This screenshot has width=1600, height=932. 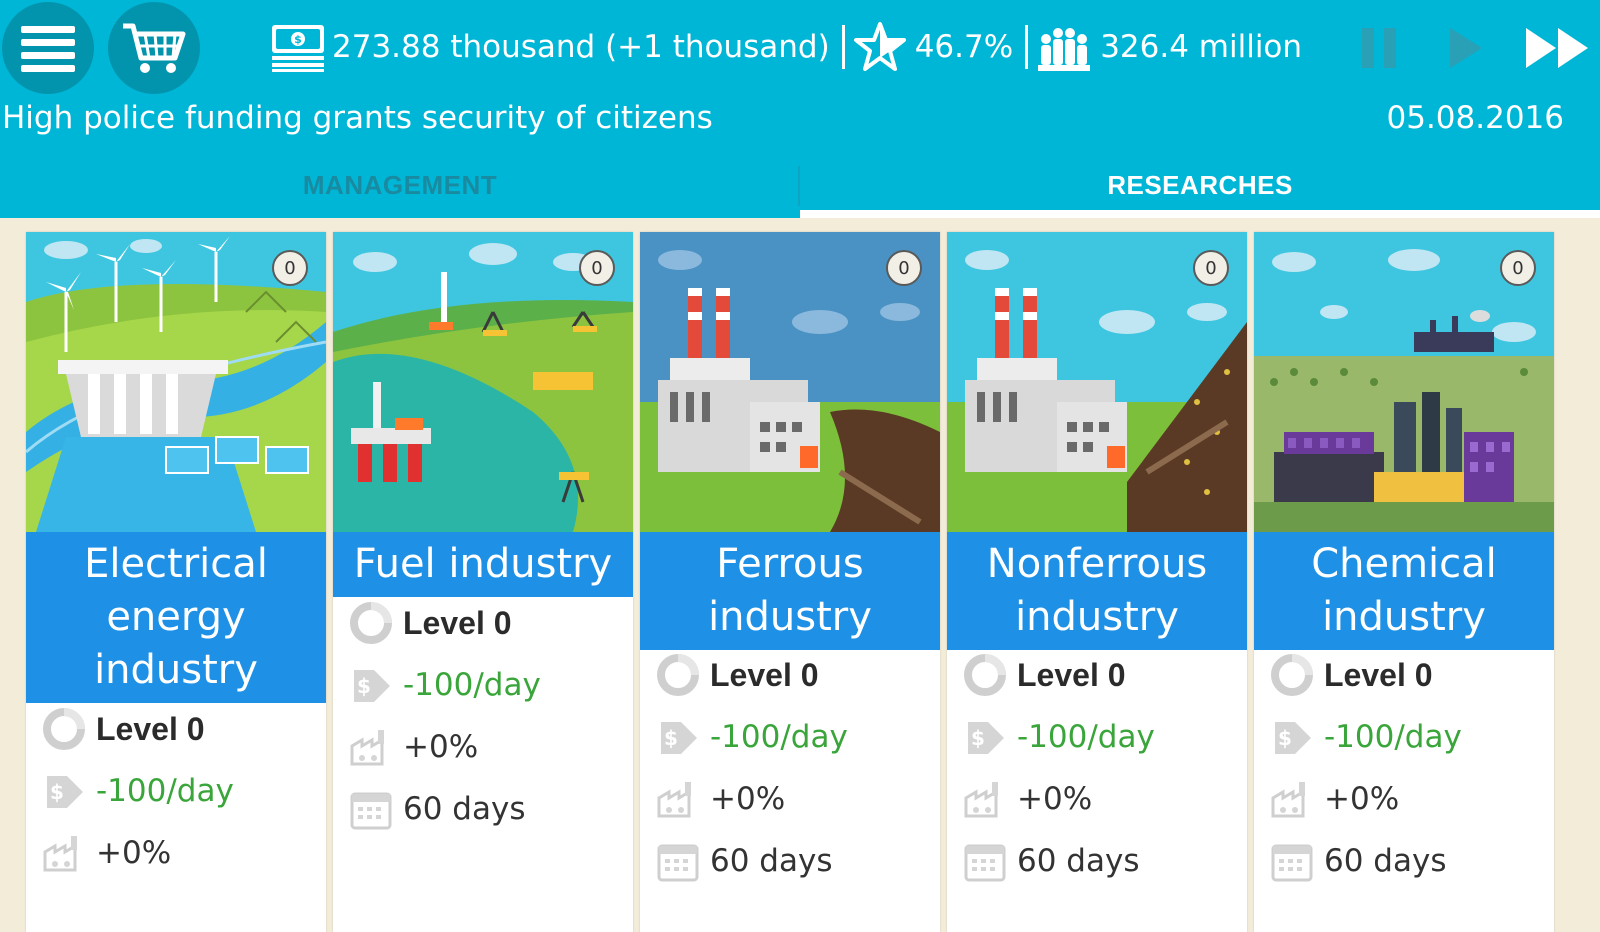 I want to click on population-icon, so click(x=1064, y=49).